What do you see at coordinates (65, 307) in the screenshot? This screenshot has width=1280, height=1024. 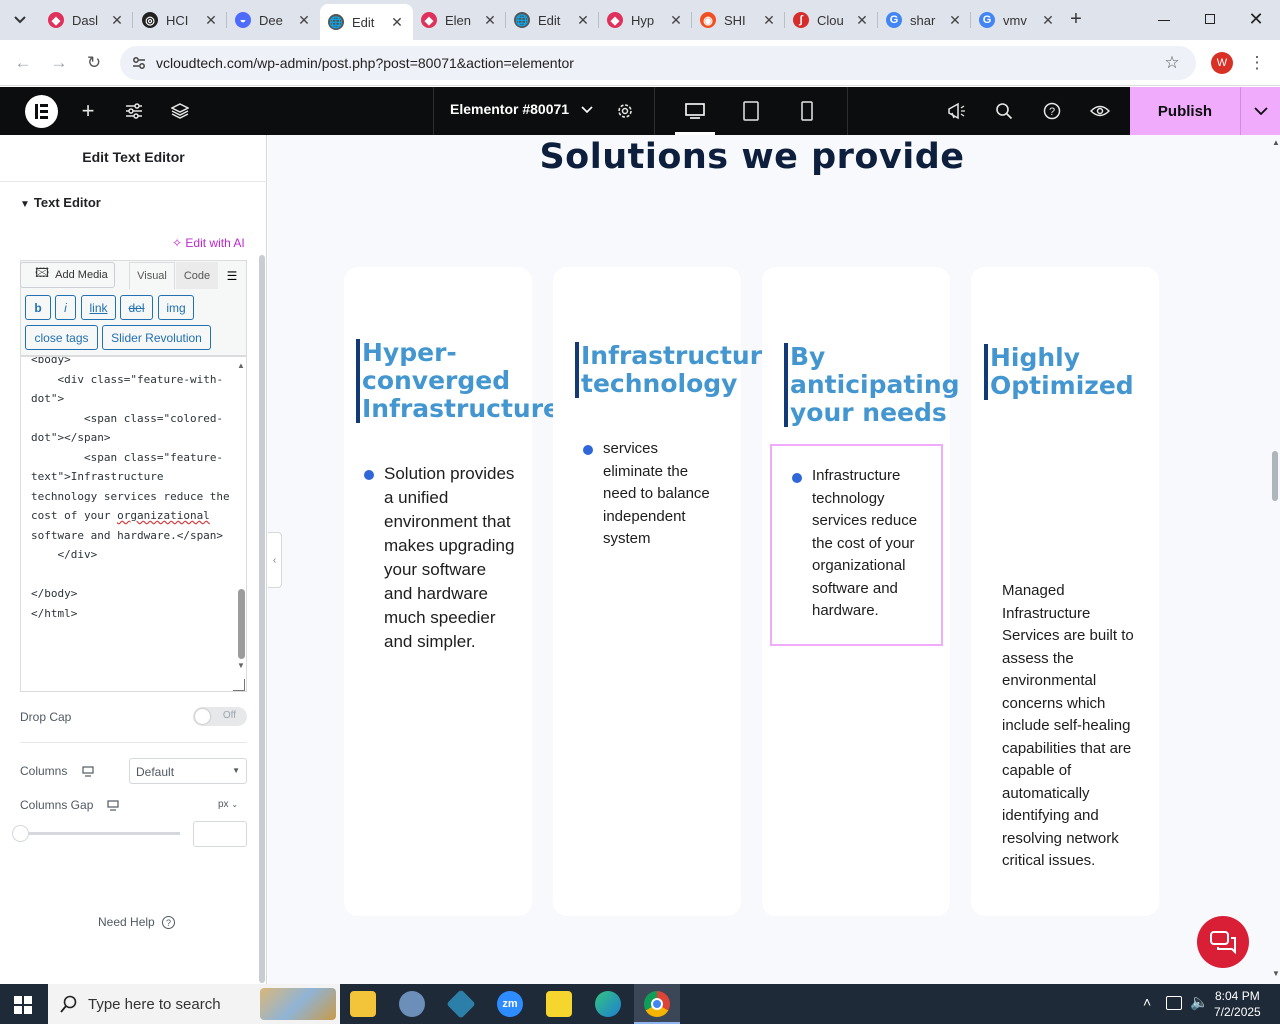 I see `quicktag-button: i` at bounding box center [65, 307].